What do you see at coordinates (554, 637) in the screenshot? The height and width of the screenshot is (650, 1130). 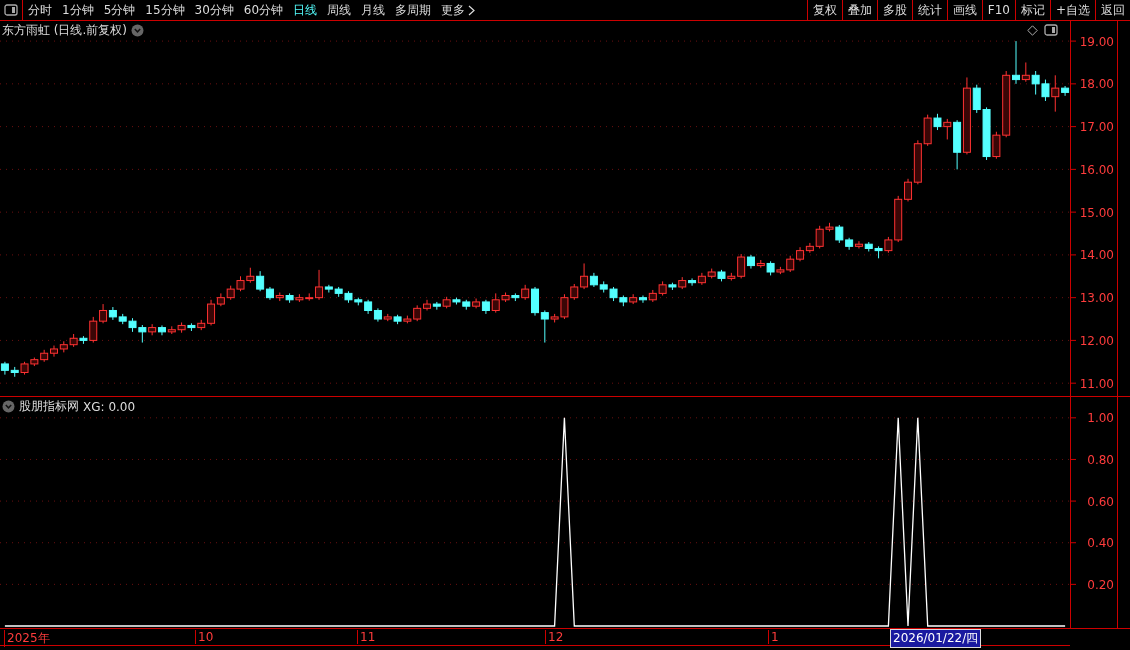 I see `time-axis-label: 12` at bounding box center [554, 637].